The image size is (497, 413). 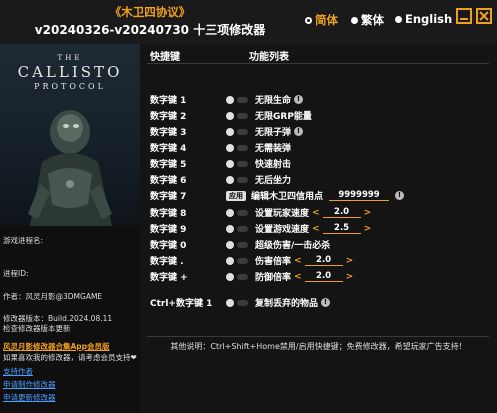 I want to click on defense-multiplier-value: 2.0, so click(x=323, y=276).